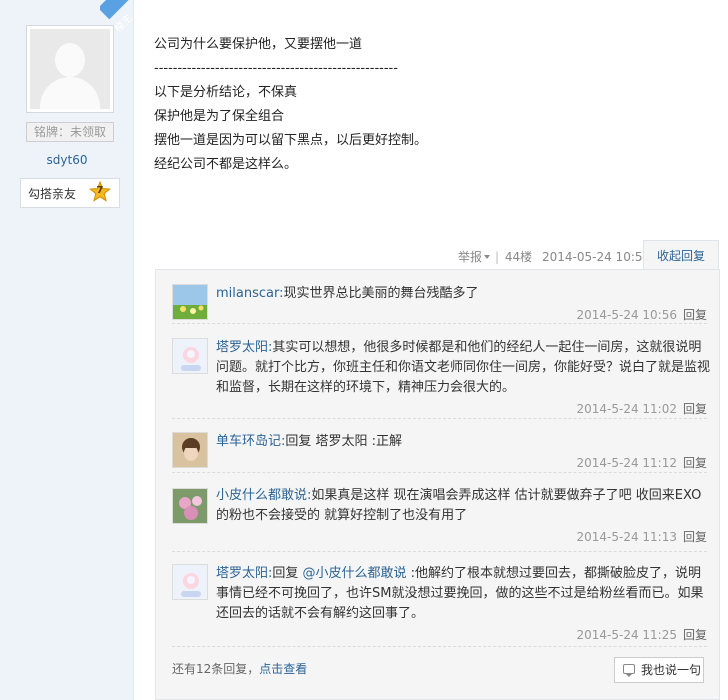 This screenshot has height=700, width=728. Describe the element at coordinates (118, 18) in the screenshot. I see `op-ribbon: 楼主` at that location.